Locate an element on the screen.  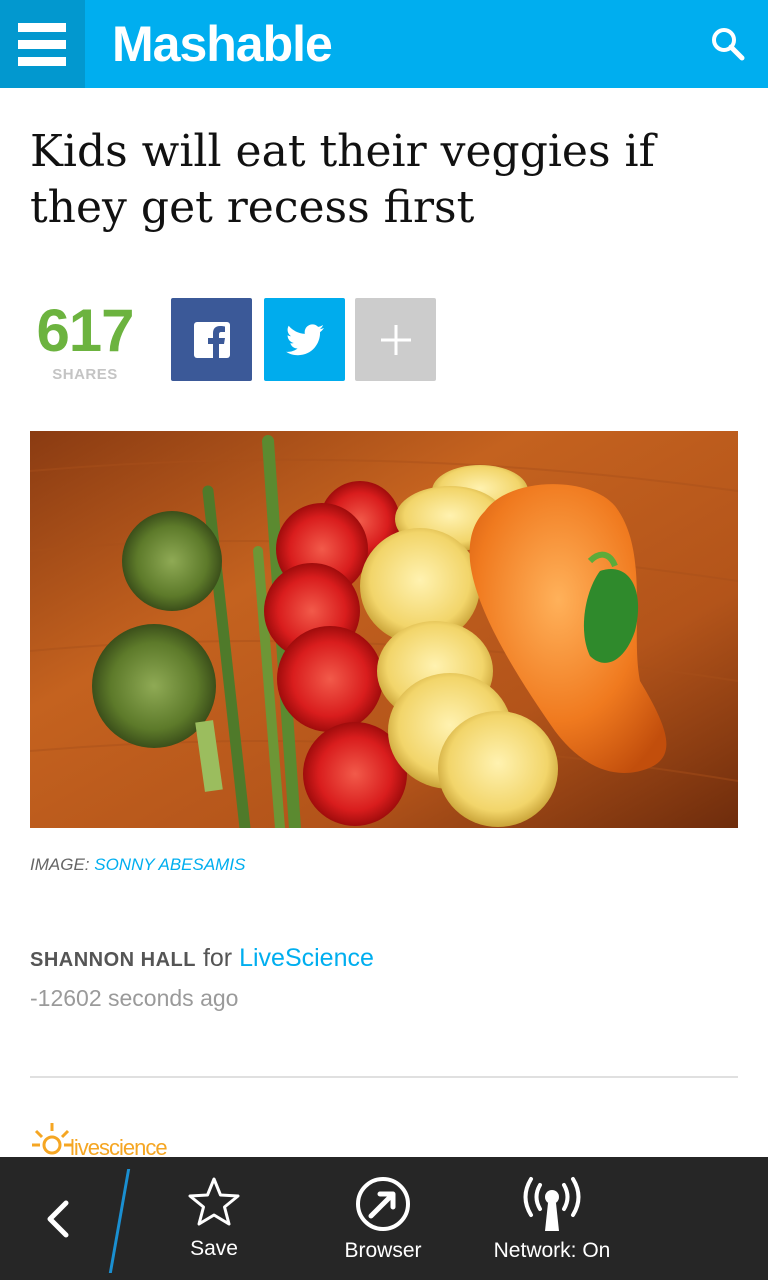
partner-logo-text: livescience is located at coordinates (119, 1146).